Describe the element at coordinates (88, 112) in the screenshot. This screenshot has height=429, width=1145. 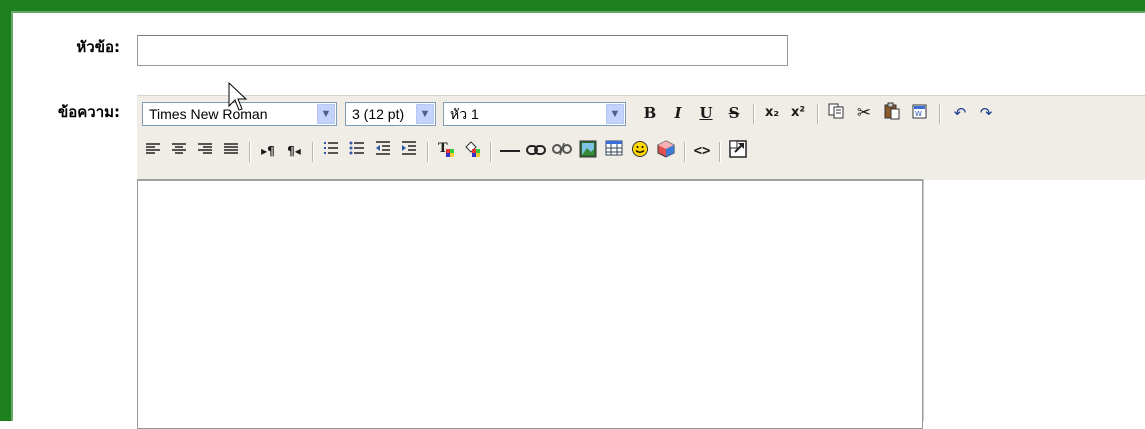
I see `message-label: ข้อความ:` at that location.